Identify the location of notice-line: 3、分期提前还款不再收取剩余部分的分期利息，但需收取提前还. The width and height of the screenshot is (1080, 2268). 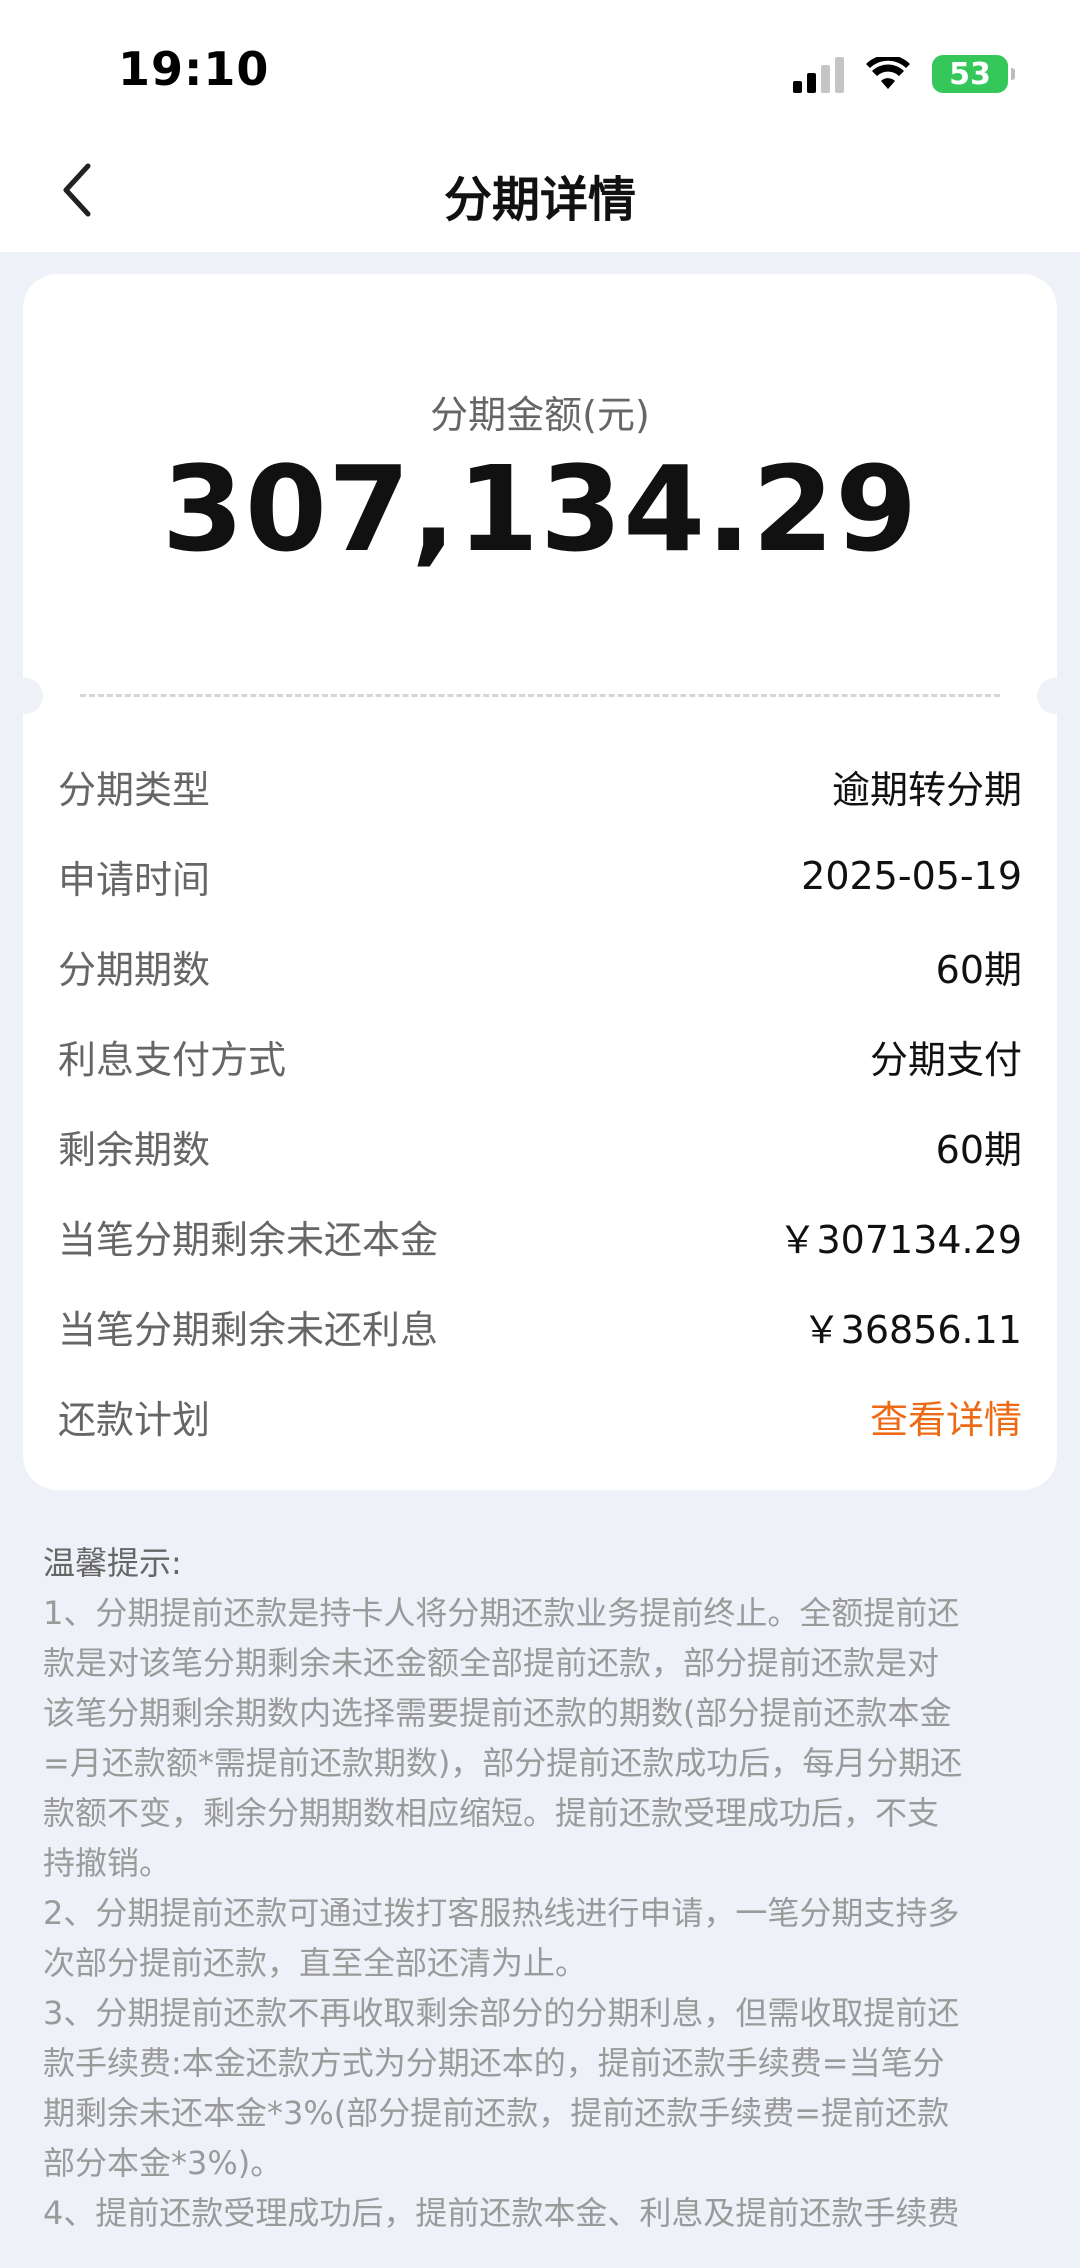
(501, 2013).